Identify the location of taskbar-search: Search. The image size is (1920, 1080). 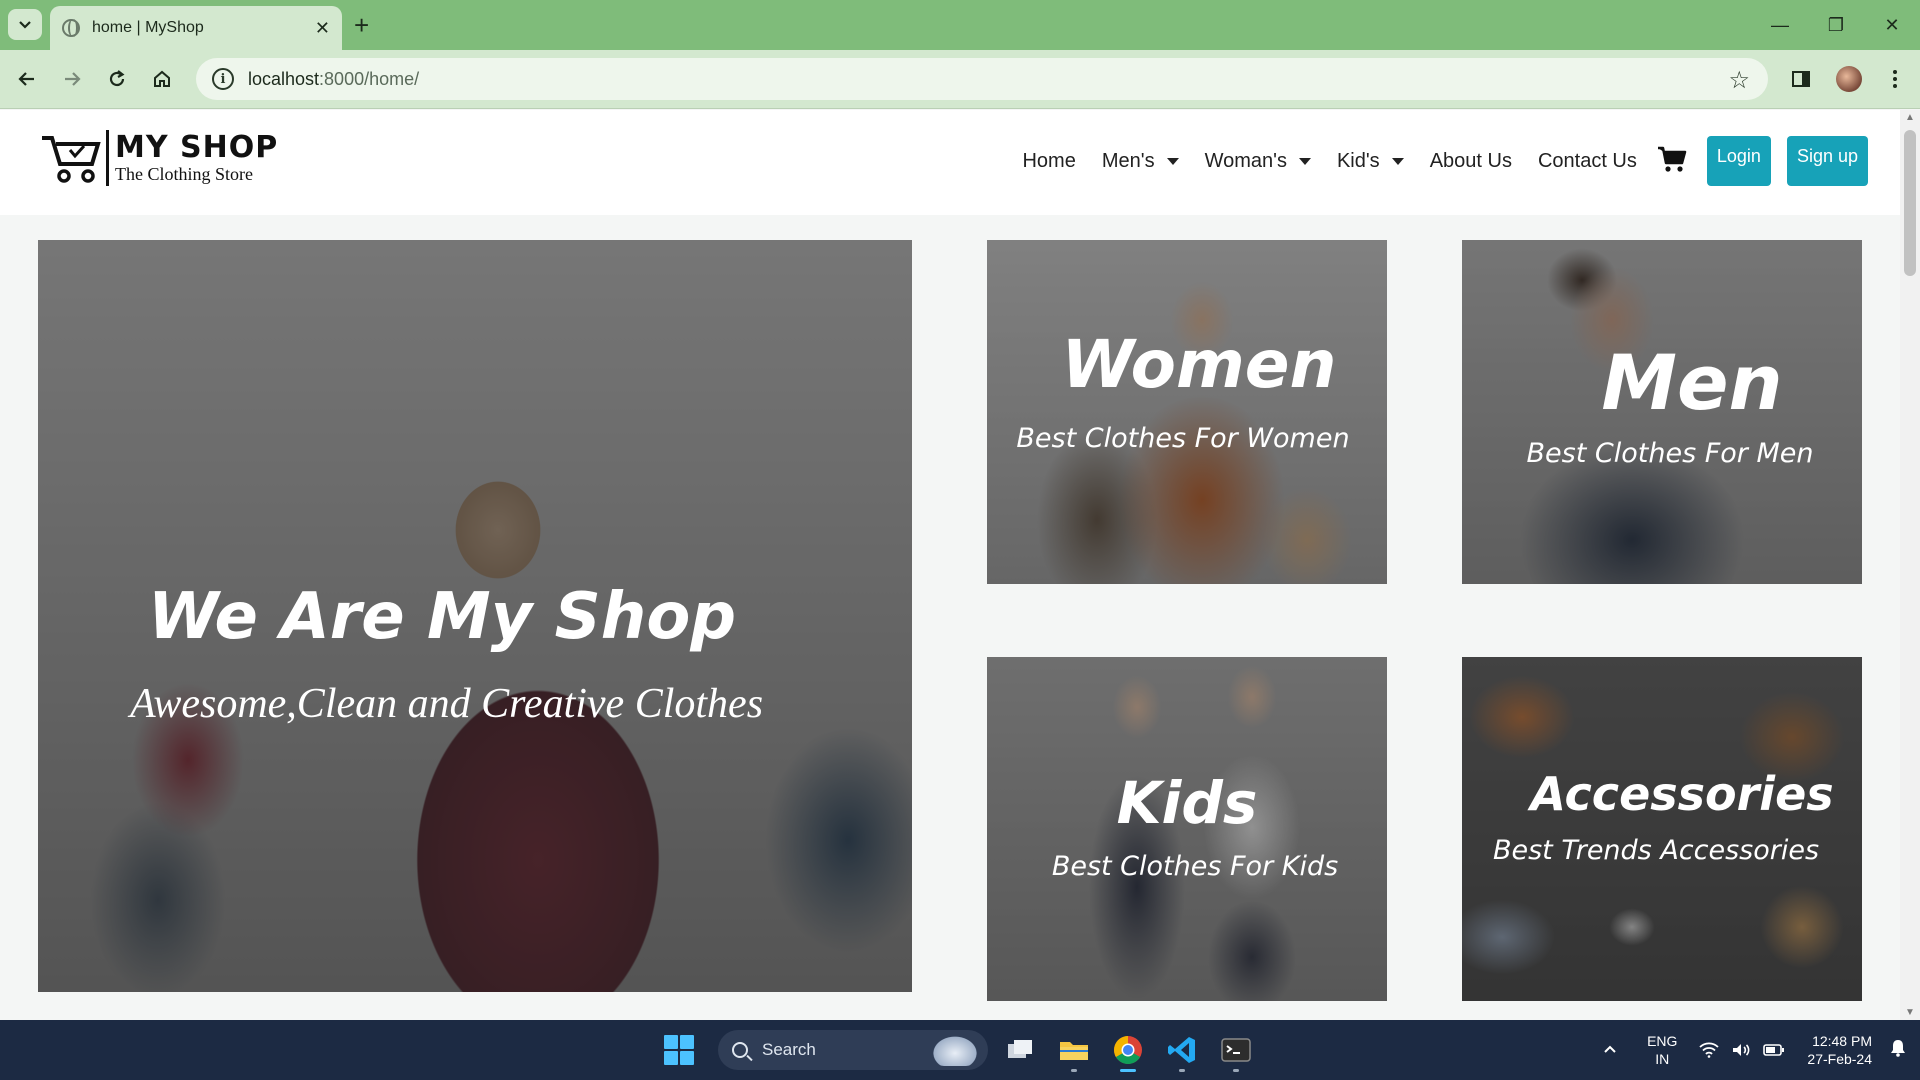
(853, 1050).